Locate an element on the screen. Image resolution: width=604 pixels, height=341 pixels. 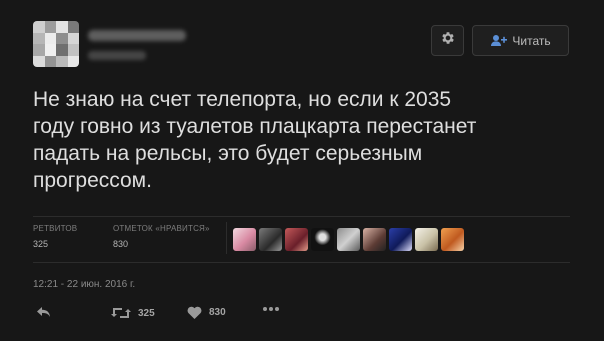
add-user-icon is located at coordinates (499, 40).